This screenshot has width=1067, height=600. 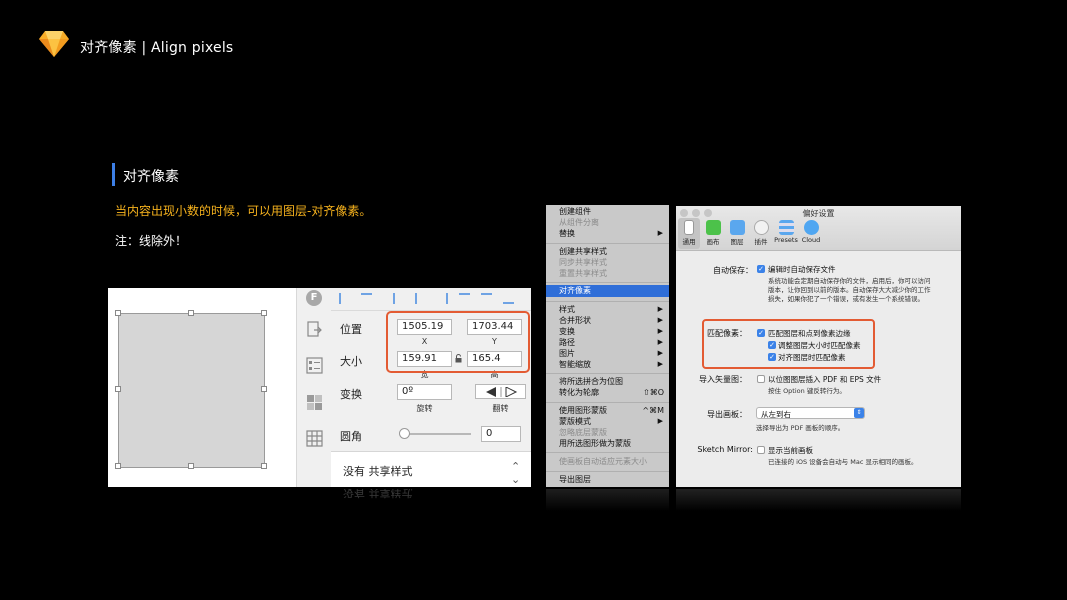 What do you see at coordinates (458, 342) in the screenshot?
I see `highlight-box-position-size` at bounding box center [458, 342].